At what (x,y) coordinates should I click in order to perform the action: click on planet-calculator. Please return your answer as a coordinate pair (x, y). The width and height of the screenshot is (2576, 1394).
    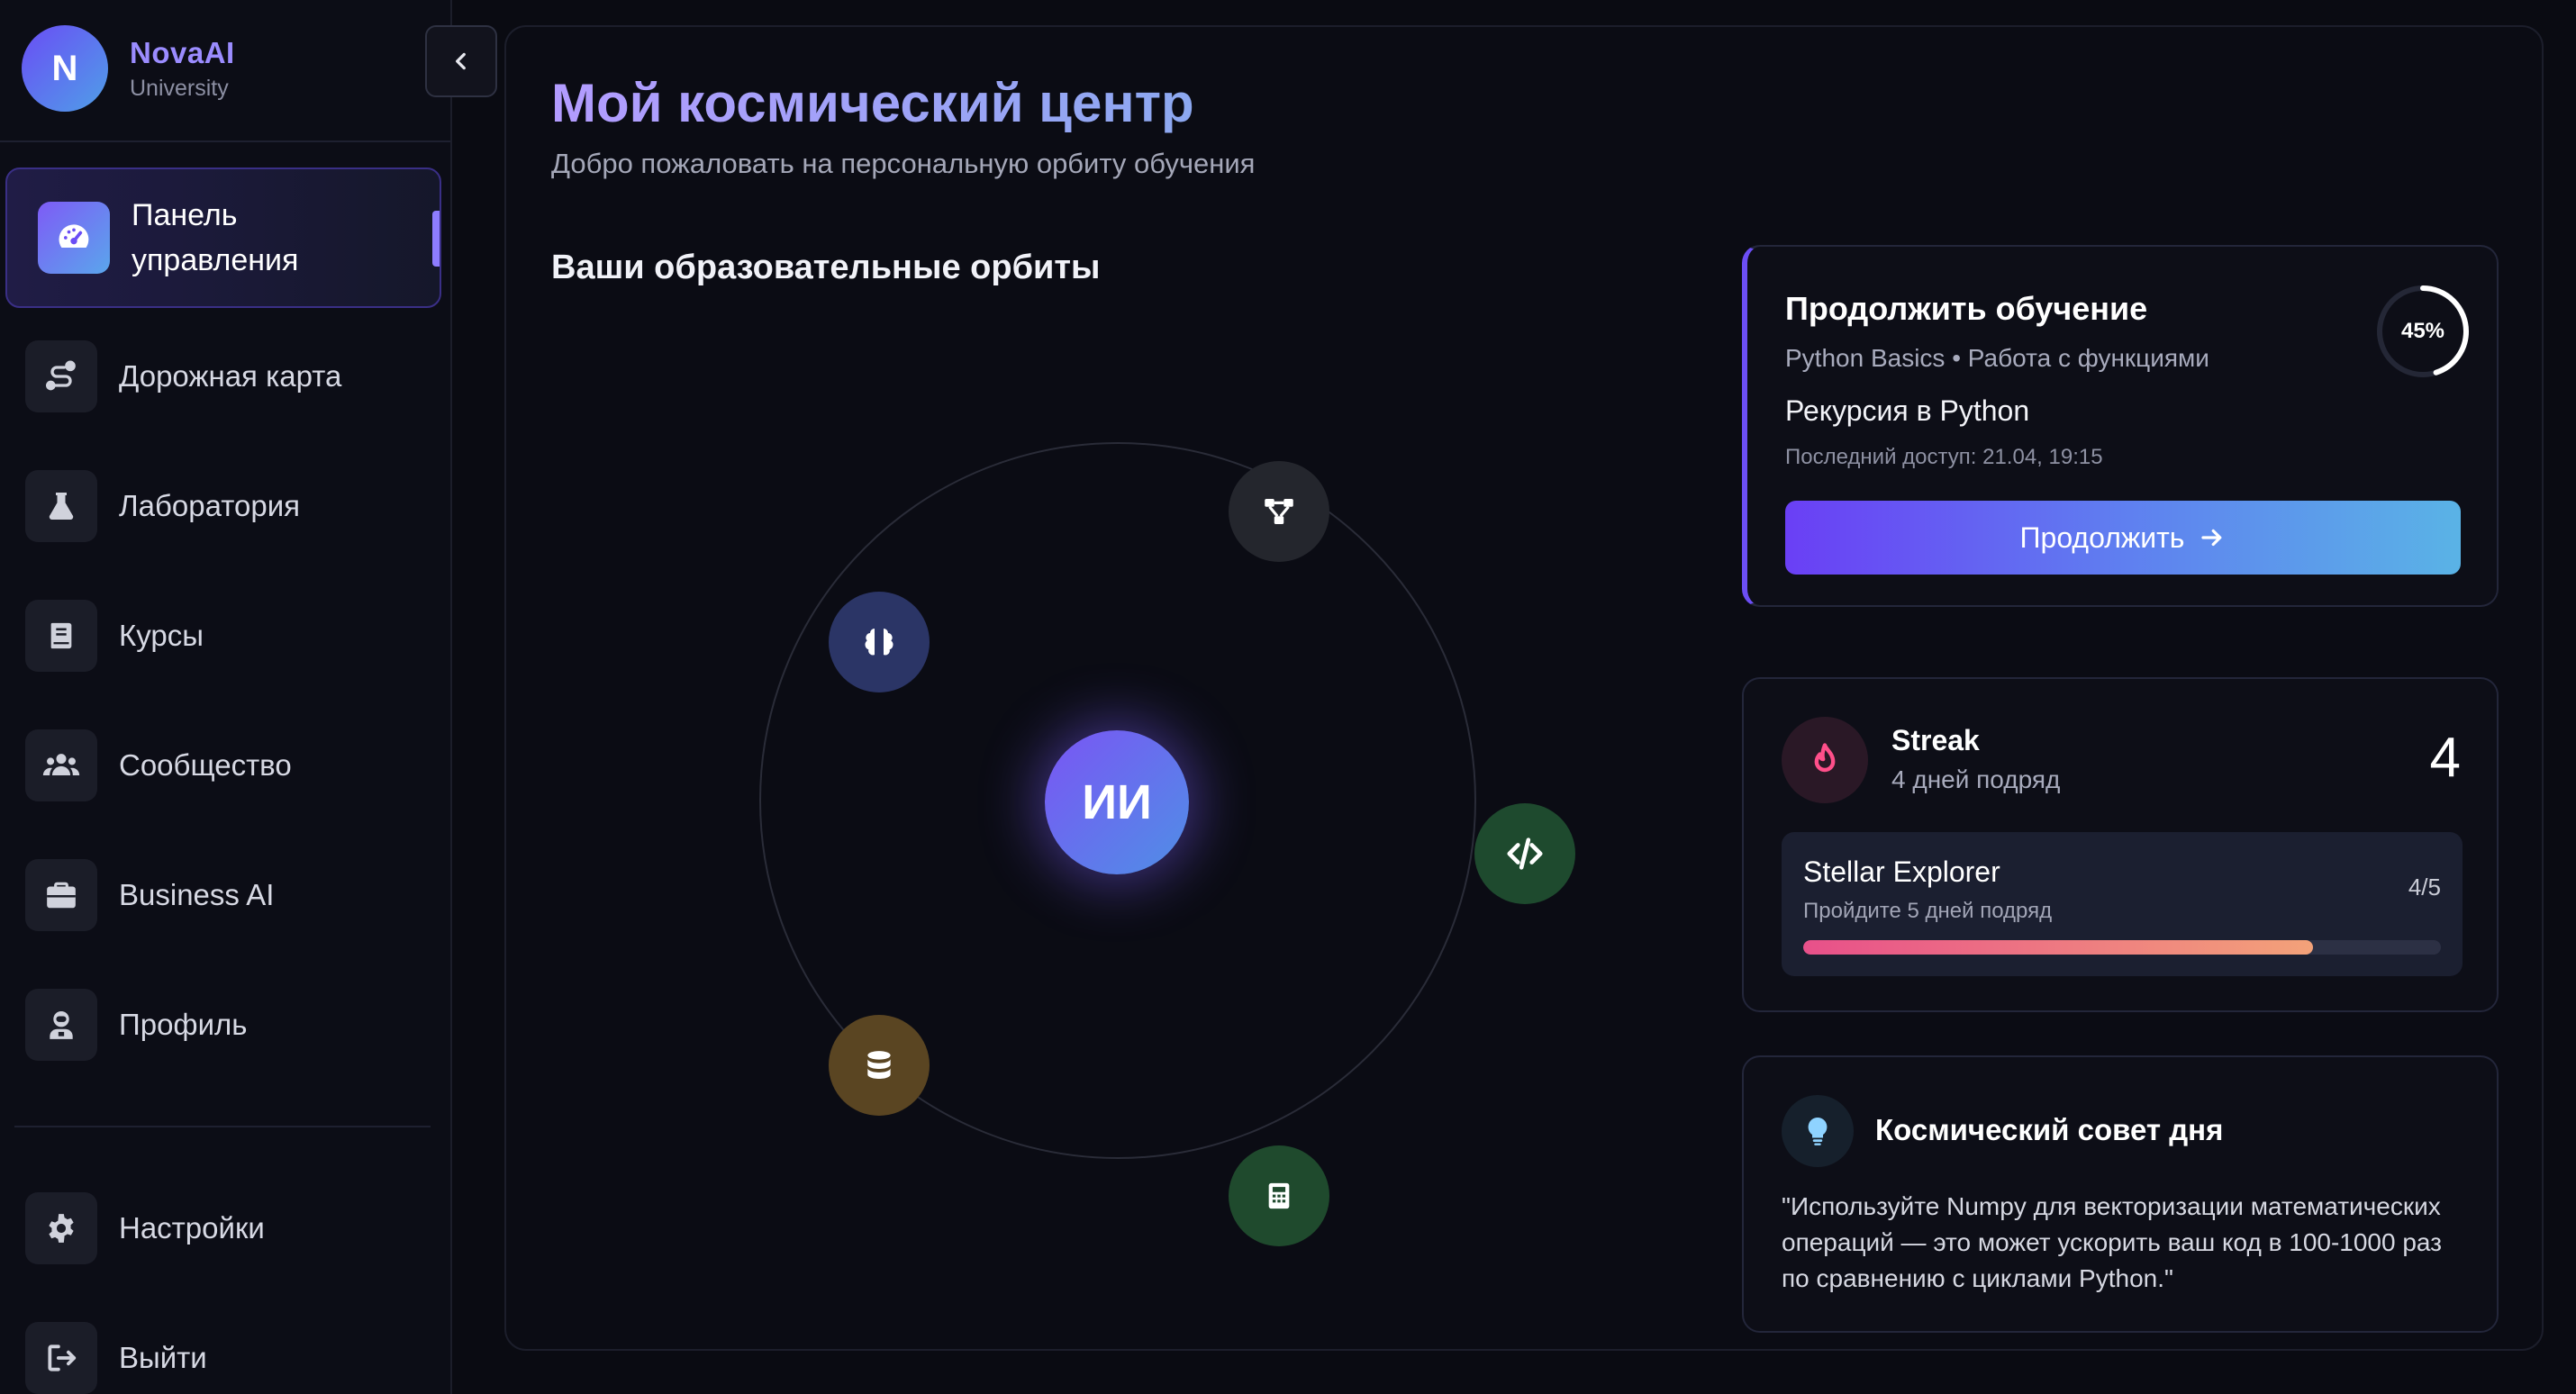
    Looking at the image, I should click on (1279, 1195).